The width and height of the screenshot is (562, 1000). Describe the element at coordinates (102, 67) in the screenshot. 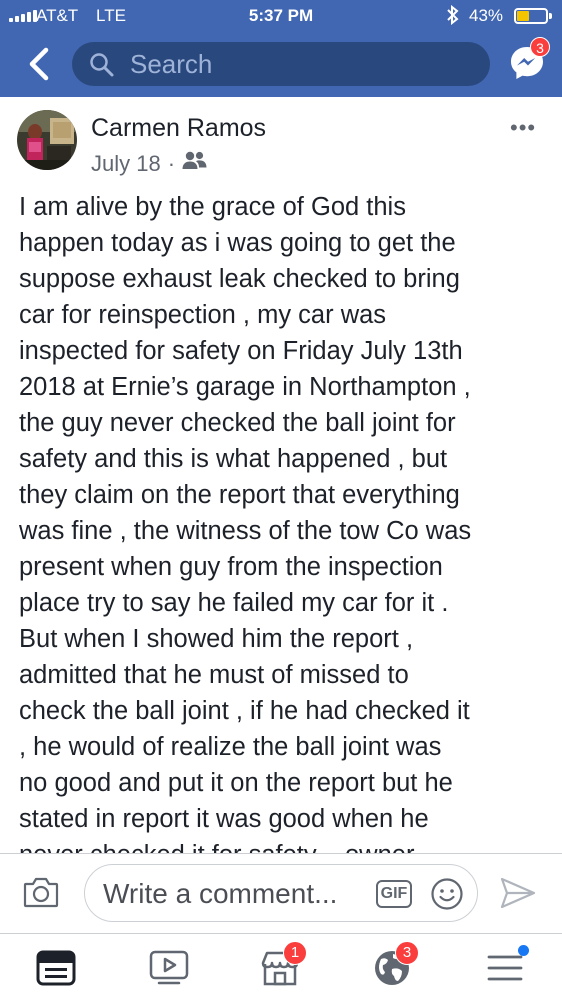

I see `search-icon` at that location.